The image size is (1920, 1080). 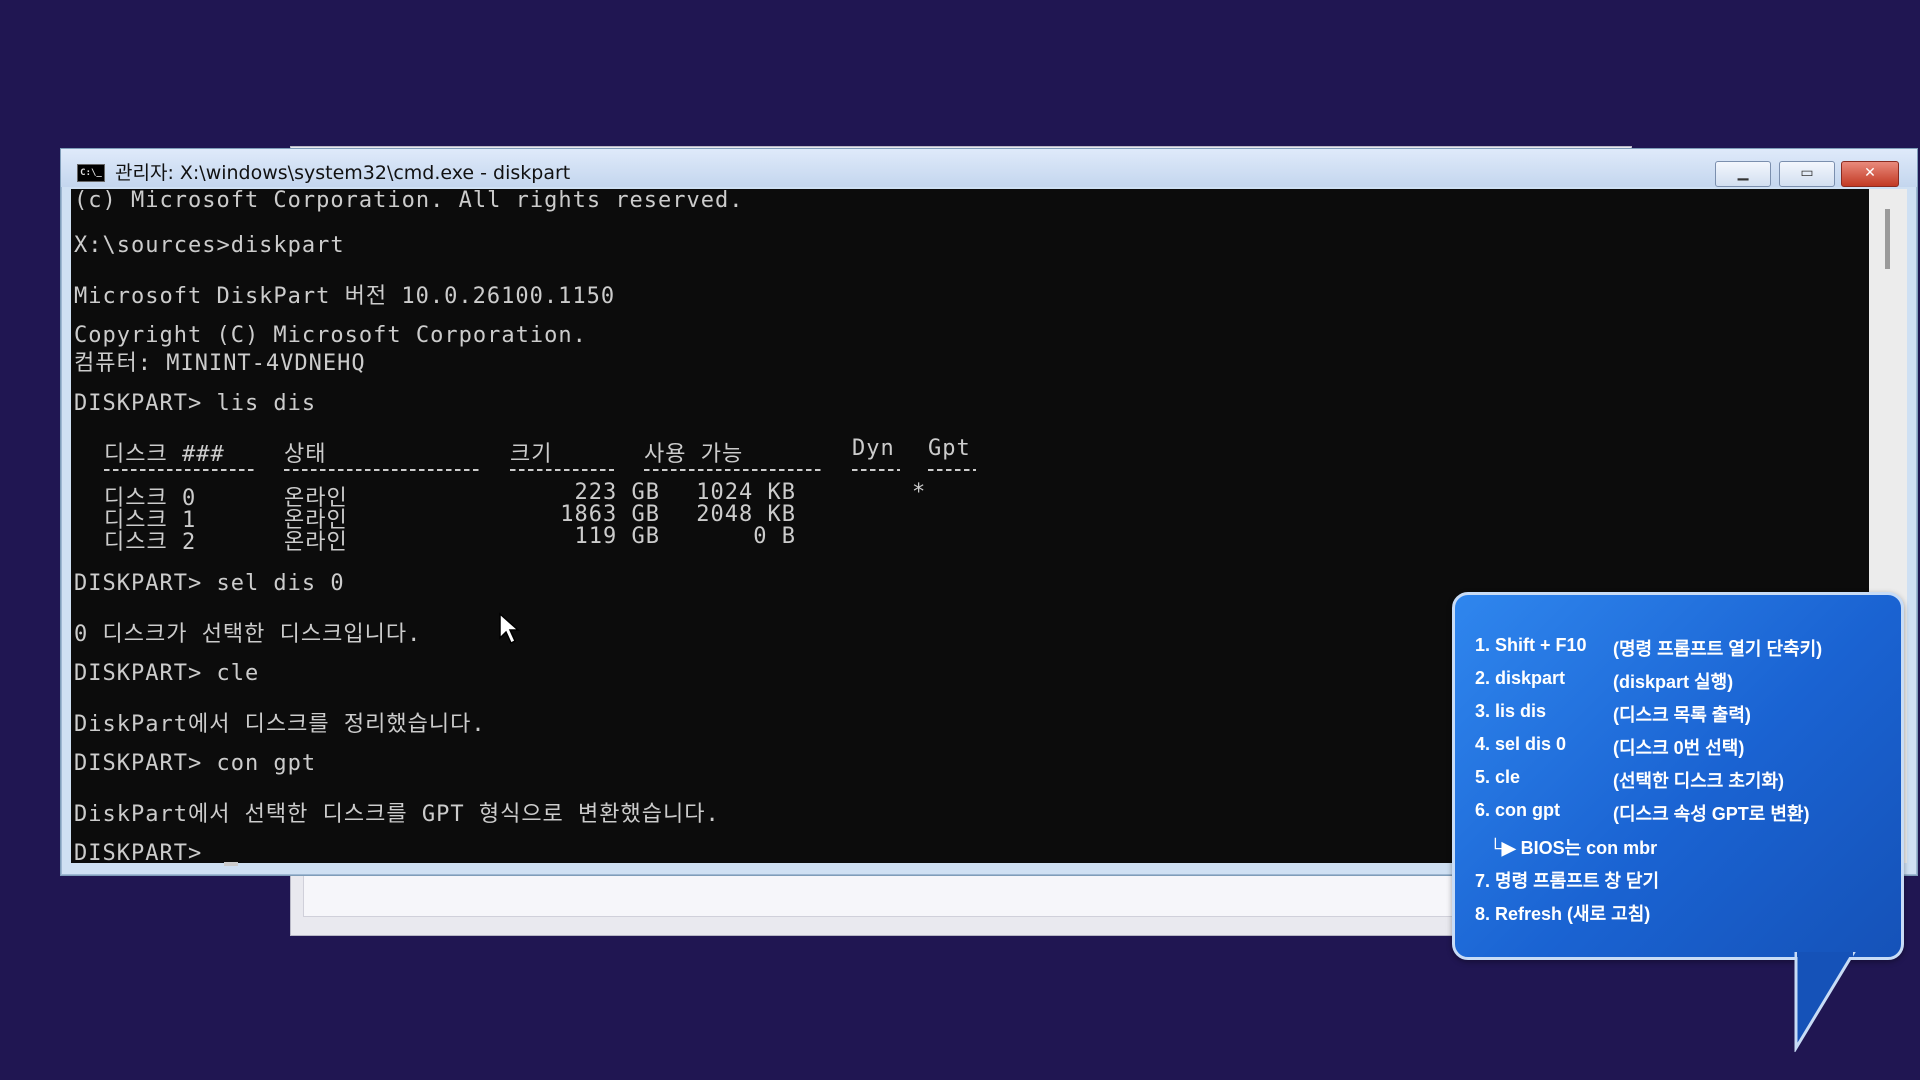 I want to click on callout-tail, so click(x=1825, y=1002).